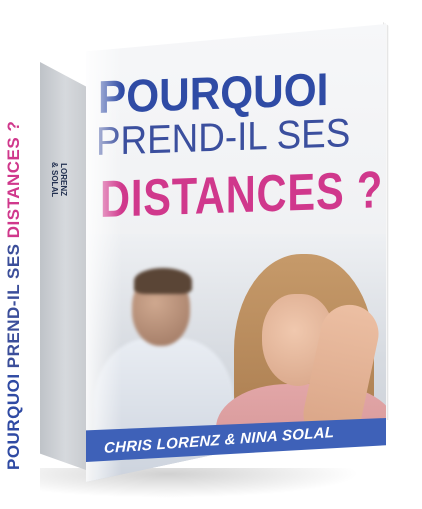  Describe the element at coordinates (63, 179) in the screenshot. I see `spine-author-1: LORENZ` at that location.